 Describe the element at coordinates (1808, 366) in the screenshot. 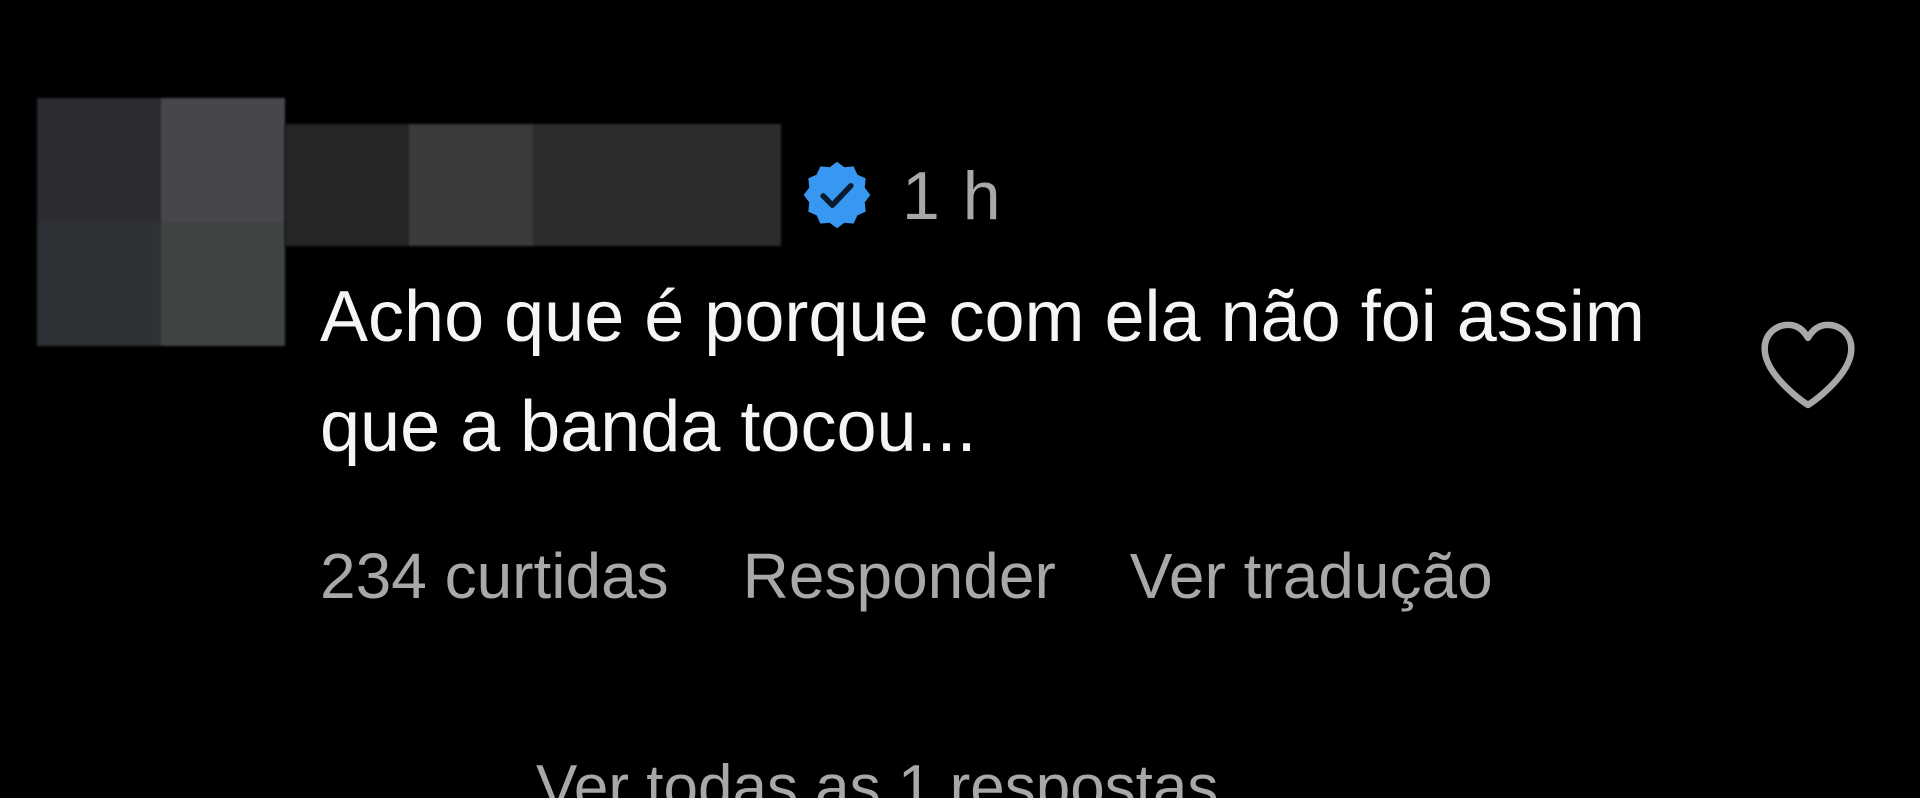

I see `heart-icon` at that location.